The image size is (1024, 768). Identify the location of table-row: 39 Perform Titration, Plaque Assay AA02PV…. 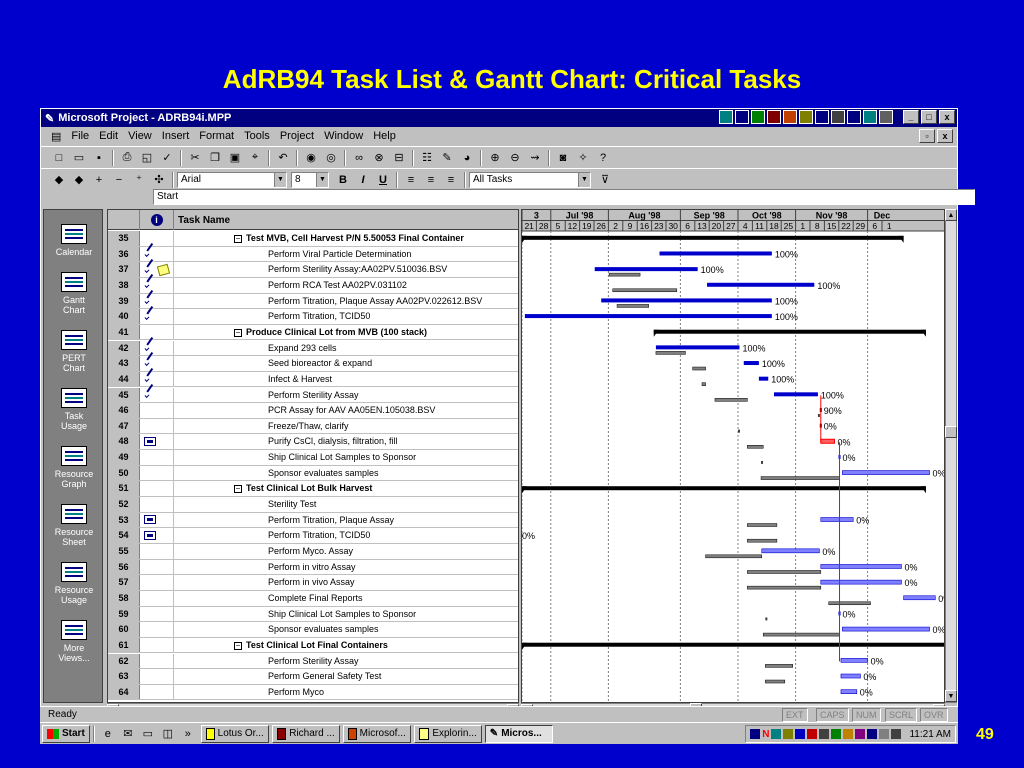
(313, 301).